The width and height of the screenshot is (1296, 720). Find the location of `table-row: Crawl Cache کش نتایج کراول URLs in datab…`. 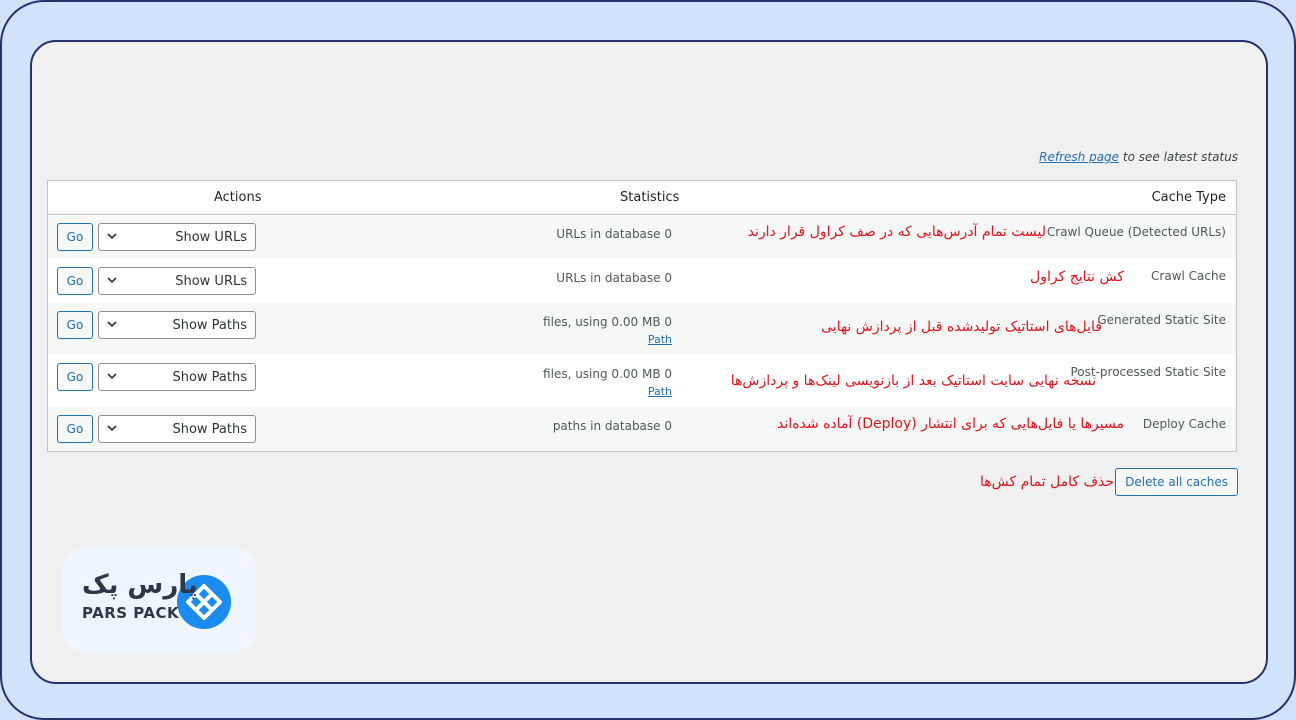

table-row: Crawl Cache کش نتایج کراول URLs in datab… is located at coordinates (642, 281).